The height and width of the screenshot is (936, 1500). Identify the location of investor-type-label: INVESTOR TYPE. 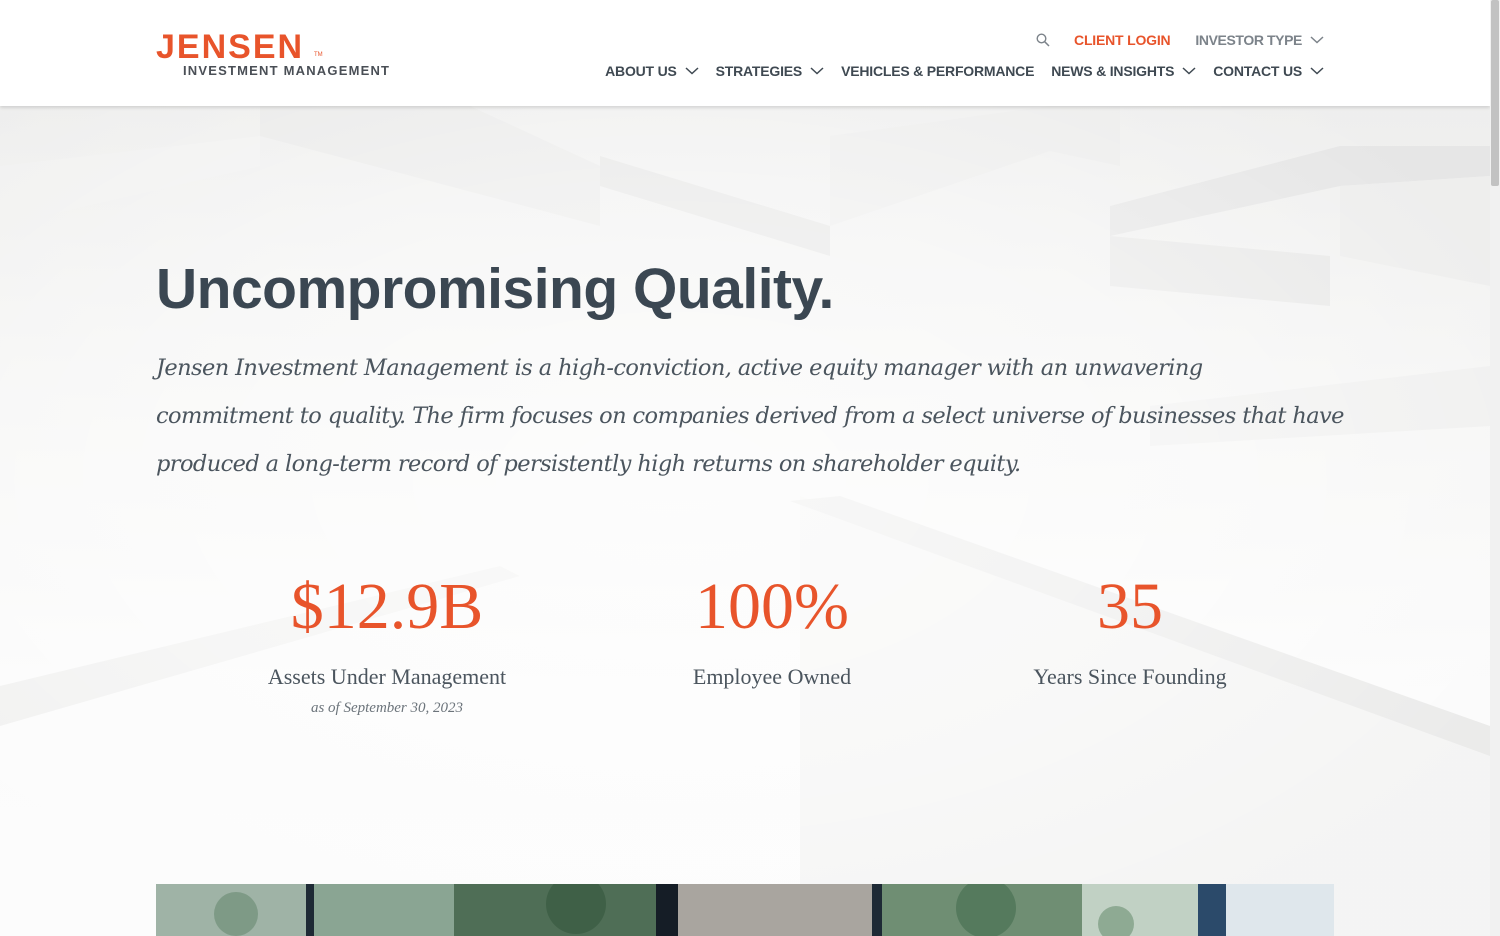
(1248, 40).